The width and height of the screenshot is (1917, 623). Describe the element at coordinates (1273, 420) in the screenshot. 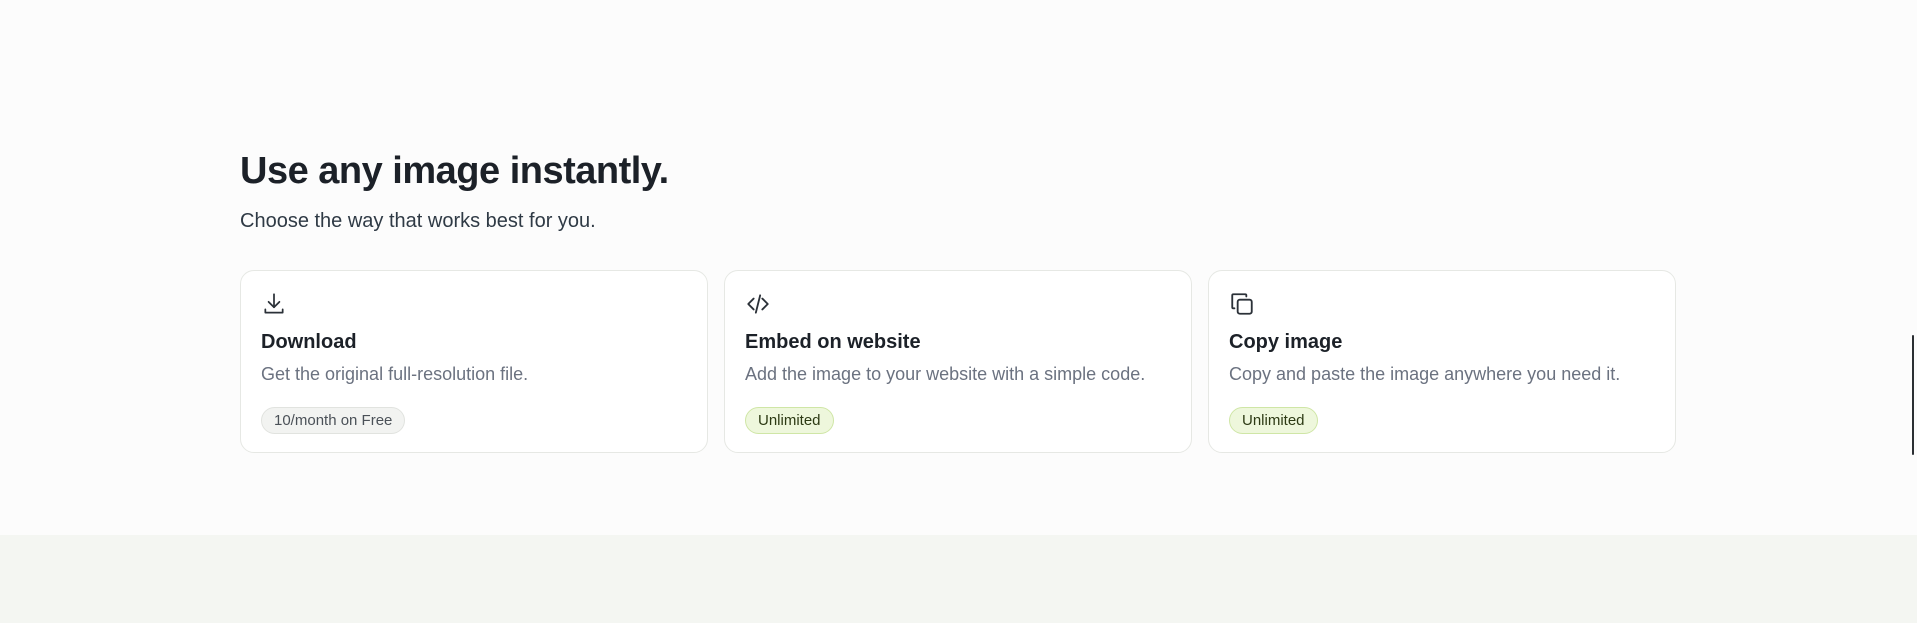

I see `copy-limit-badge: Unlimited` at that location.